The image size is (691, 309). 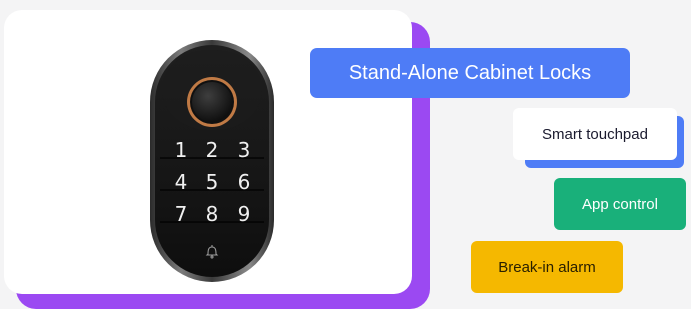 I want to click on key-5: 5, so click(x=212, y=182).